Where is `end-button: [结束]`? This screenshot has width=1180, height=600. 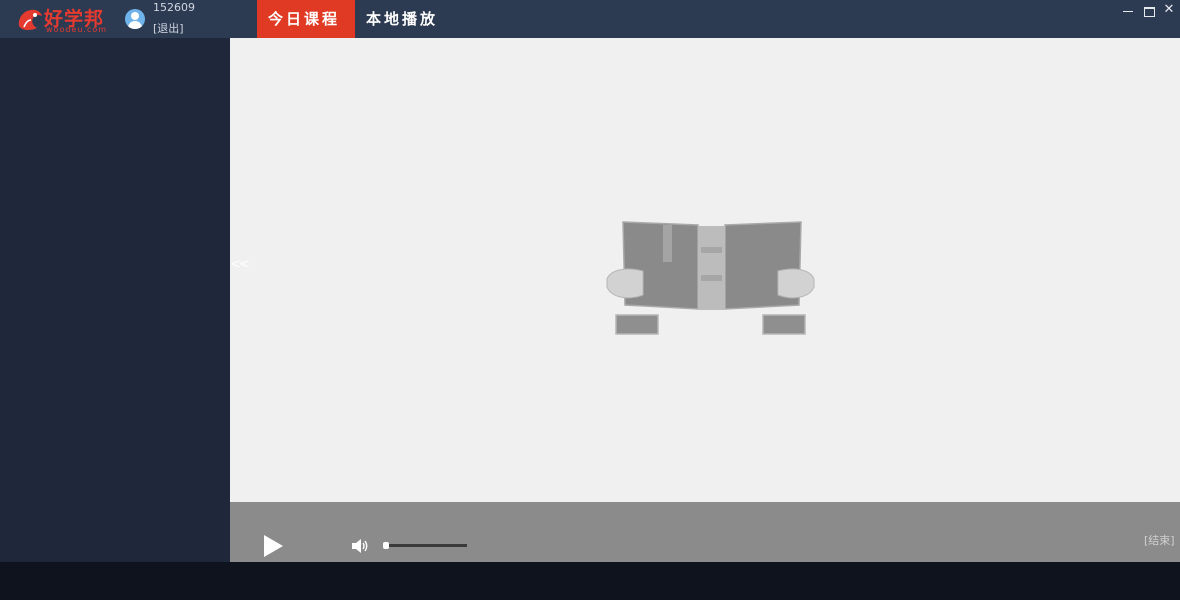
end-button: [结束] is located at coordinates (1159, 540).